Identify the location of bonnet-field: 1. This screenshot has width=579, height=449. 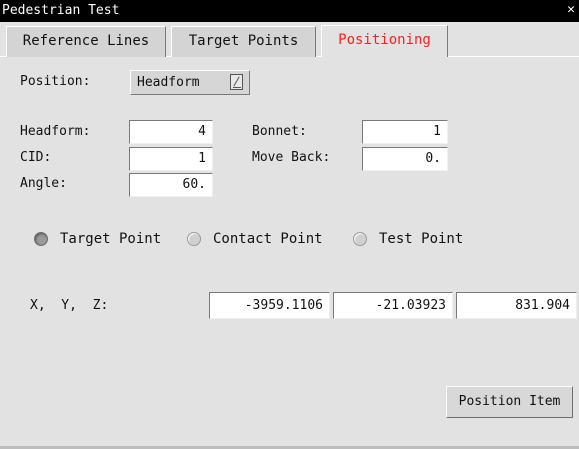
(405, 132).